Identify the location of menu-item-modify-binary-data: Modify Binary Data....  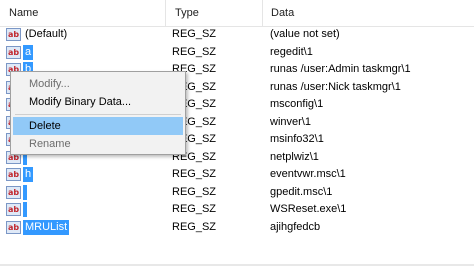
(98, 102).